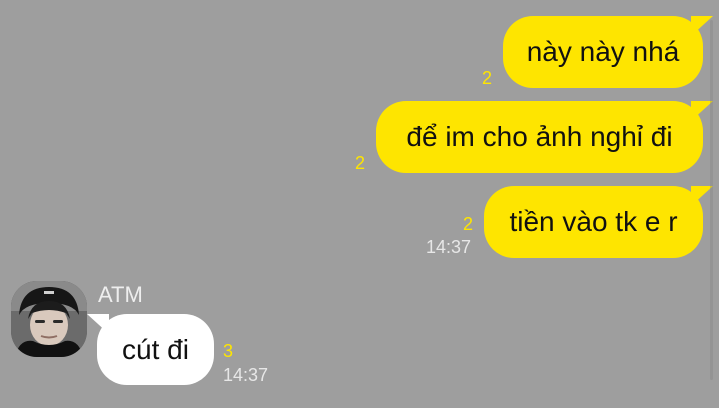 The height and width of the screenshot is (408, 719). I want to click on message-text: tiền vào tk e r, so click(593, 221).